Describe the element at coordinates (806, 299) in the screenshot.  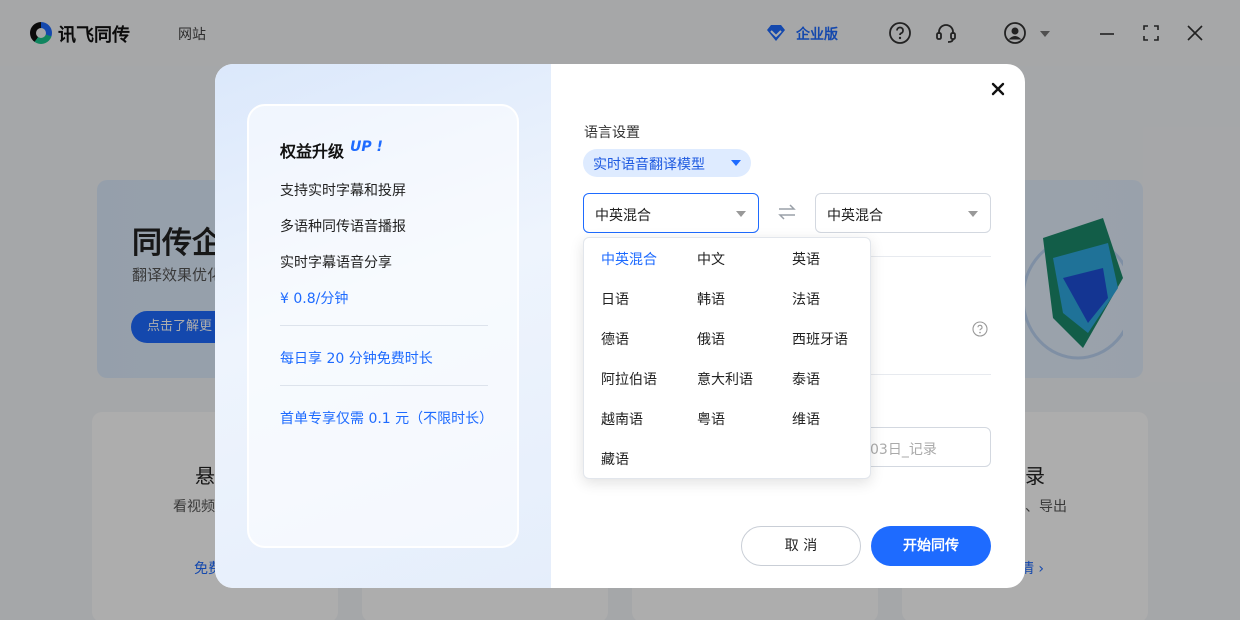
I see `language-option: 法语` at that location.